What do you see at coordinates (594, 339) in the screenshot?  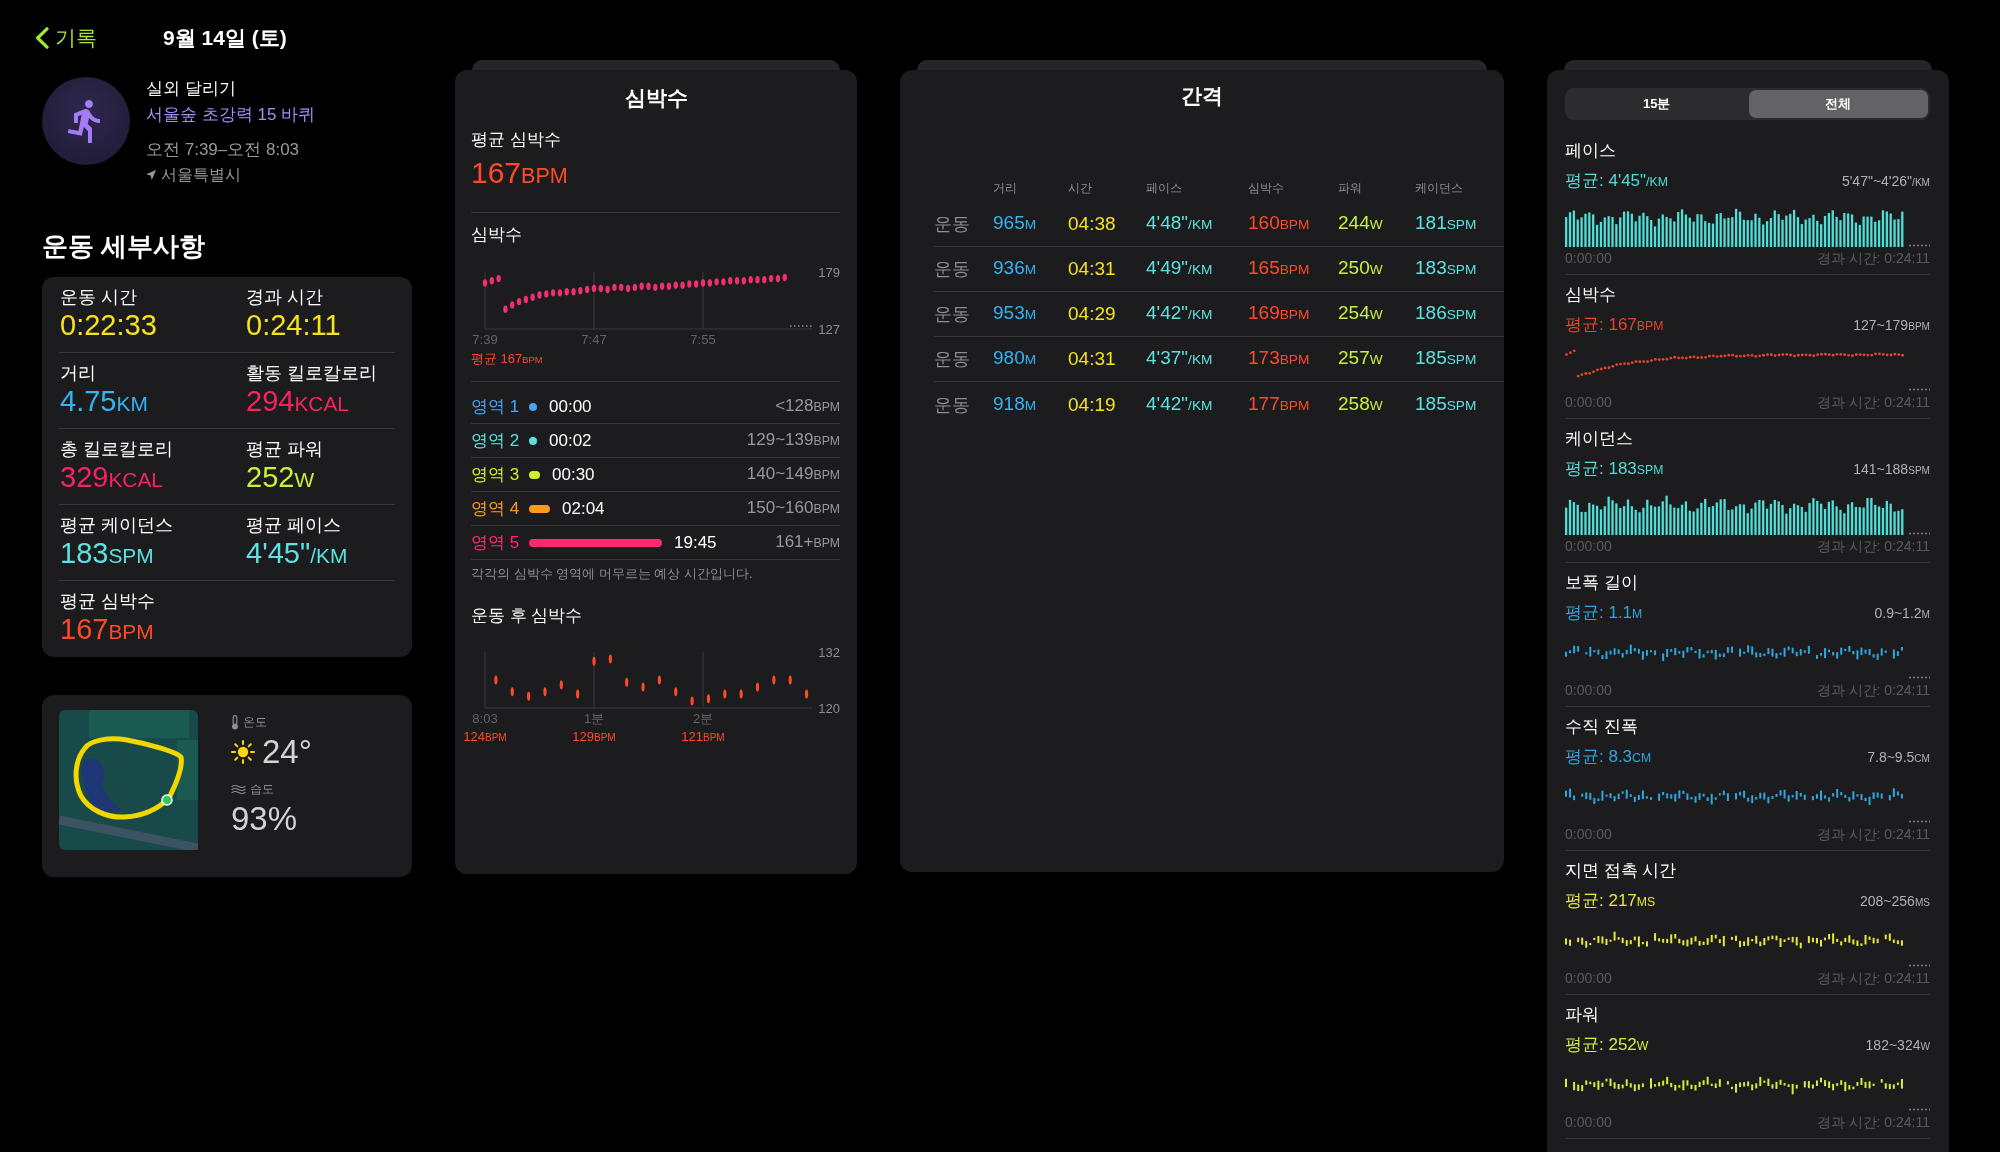 I see `axis-label: 7:47` at bounding box center [594, 339].